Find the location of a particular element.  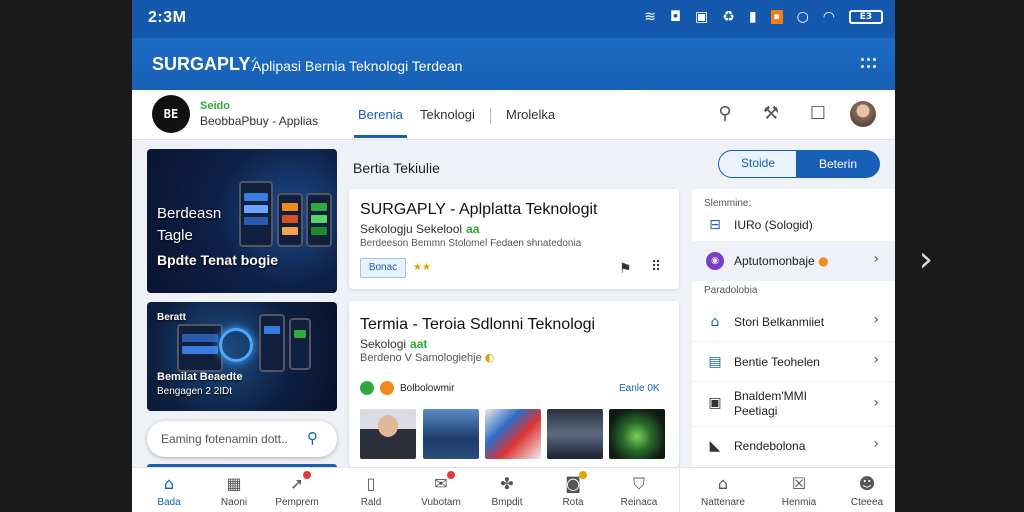

avatar is located at coordinates (863, 114).